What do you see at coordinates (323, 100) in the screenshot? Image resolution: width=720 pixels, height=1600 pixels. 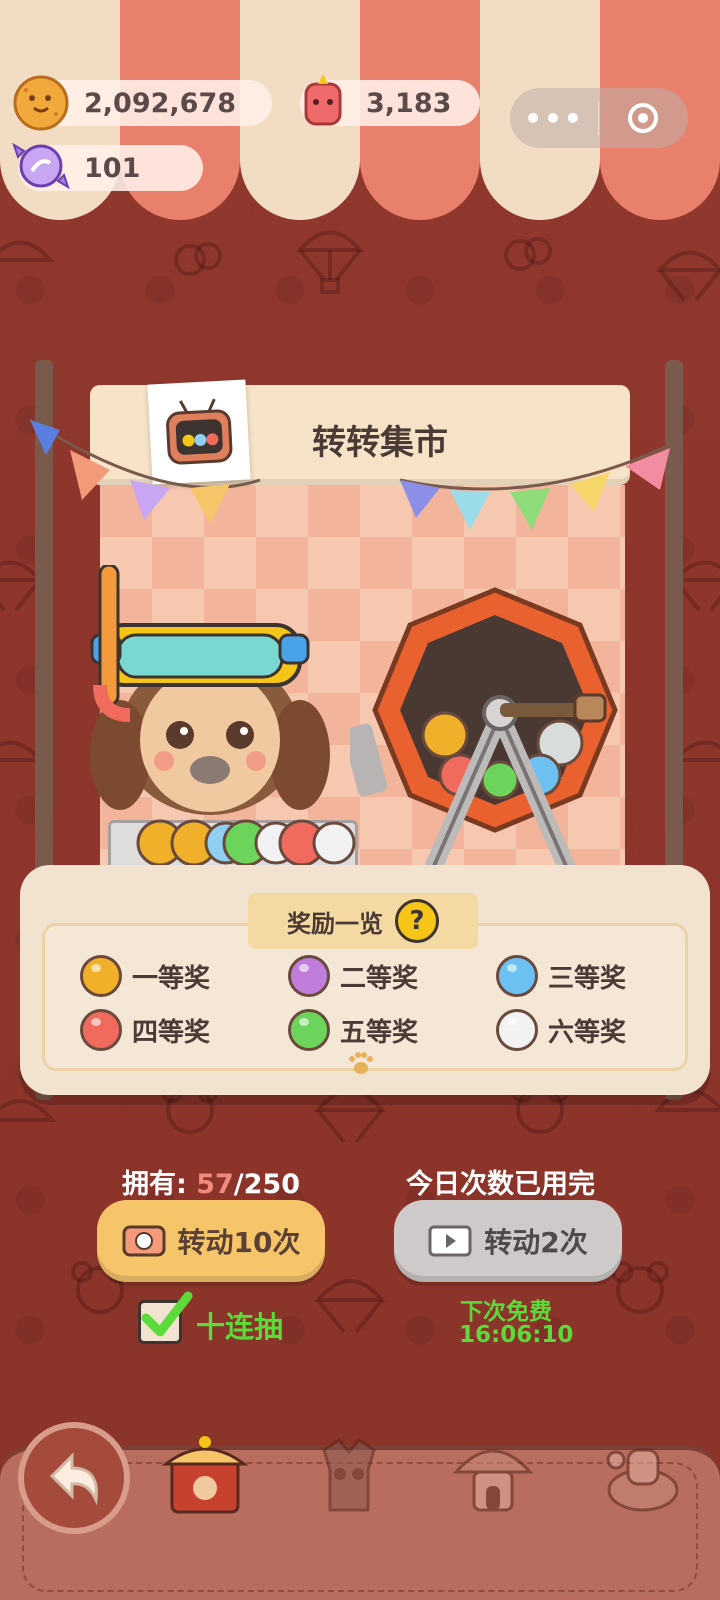 I see `candle-gem-icon` at bounding box center [323, 100].